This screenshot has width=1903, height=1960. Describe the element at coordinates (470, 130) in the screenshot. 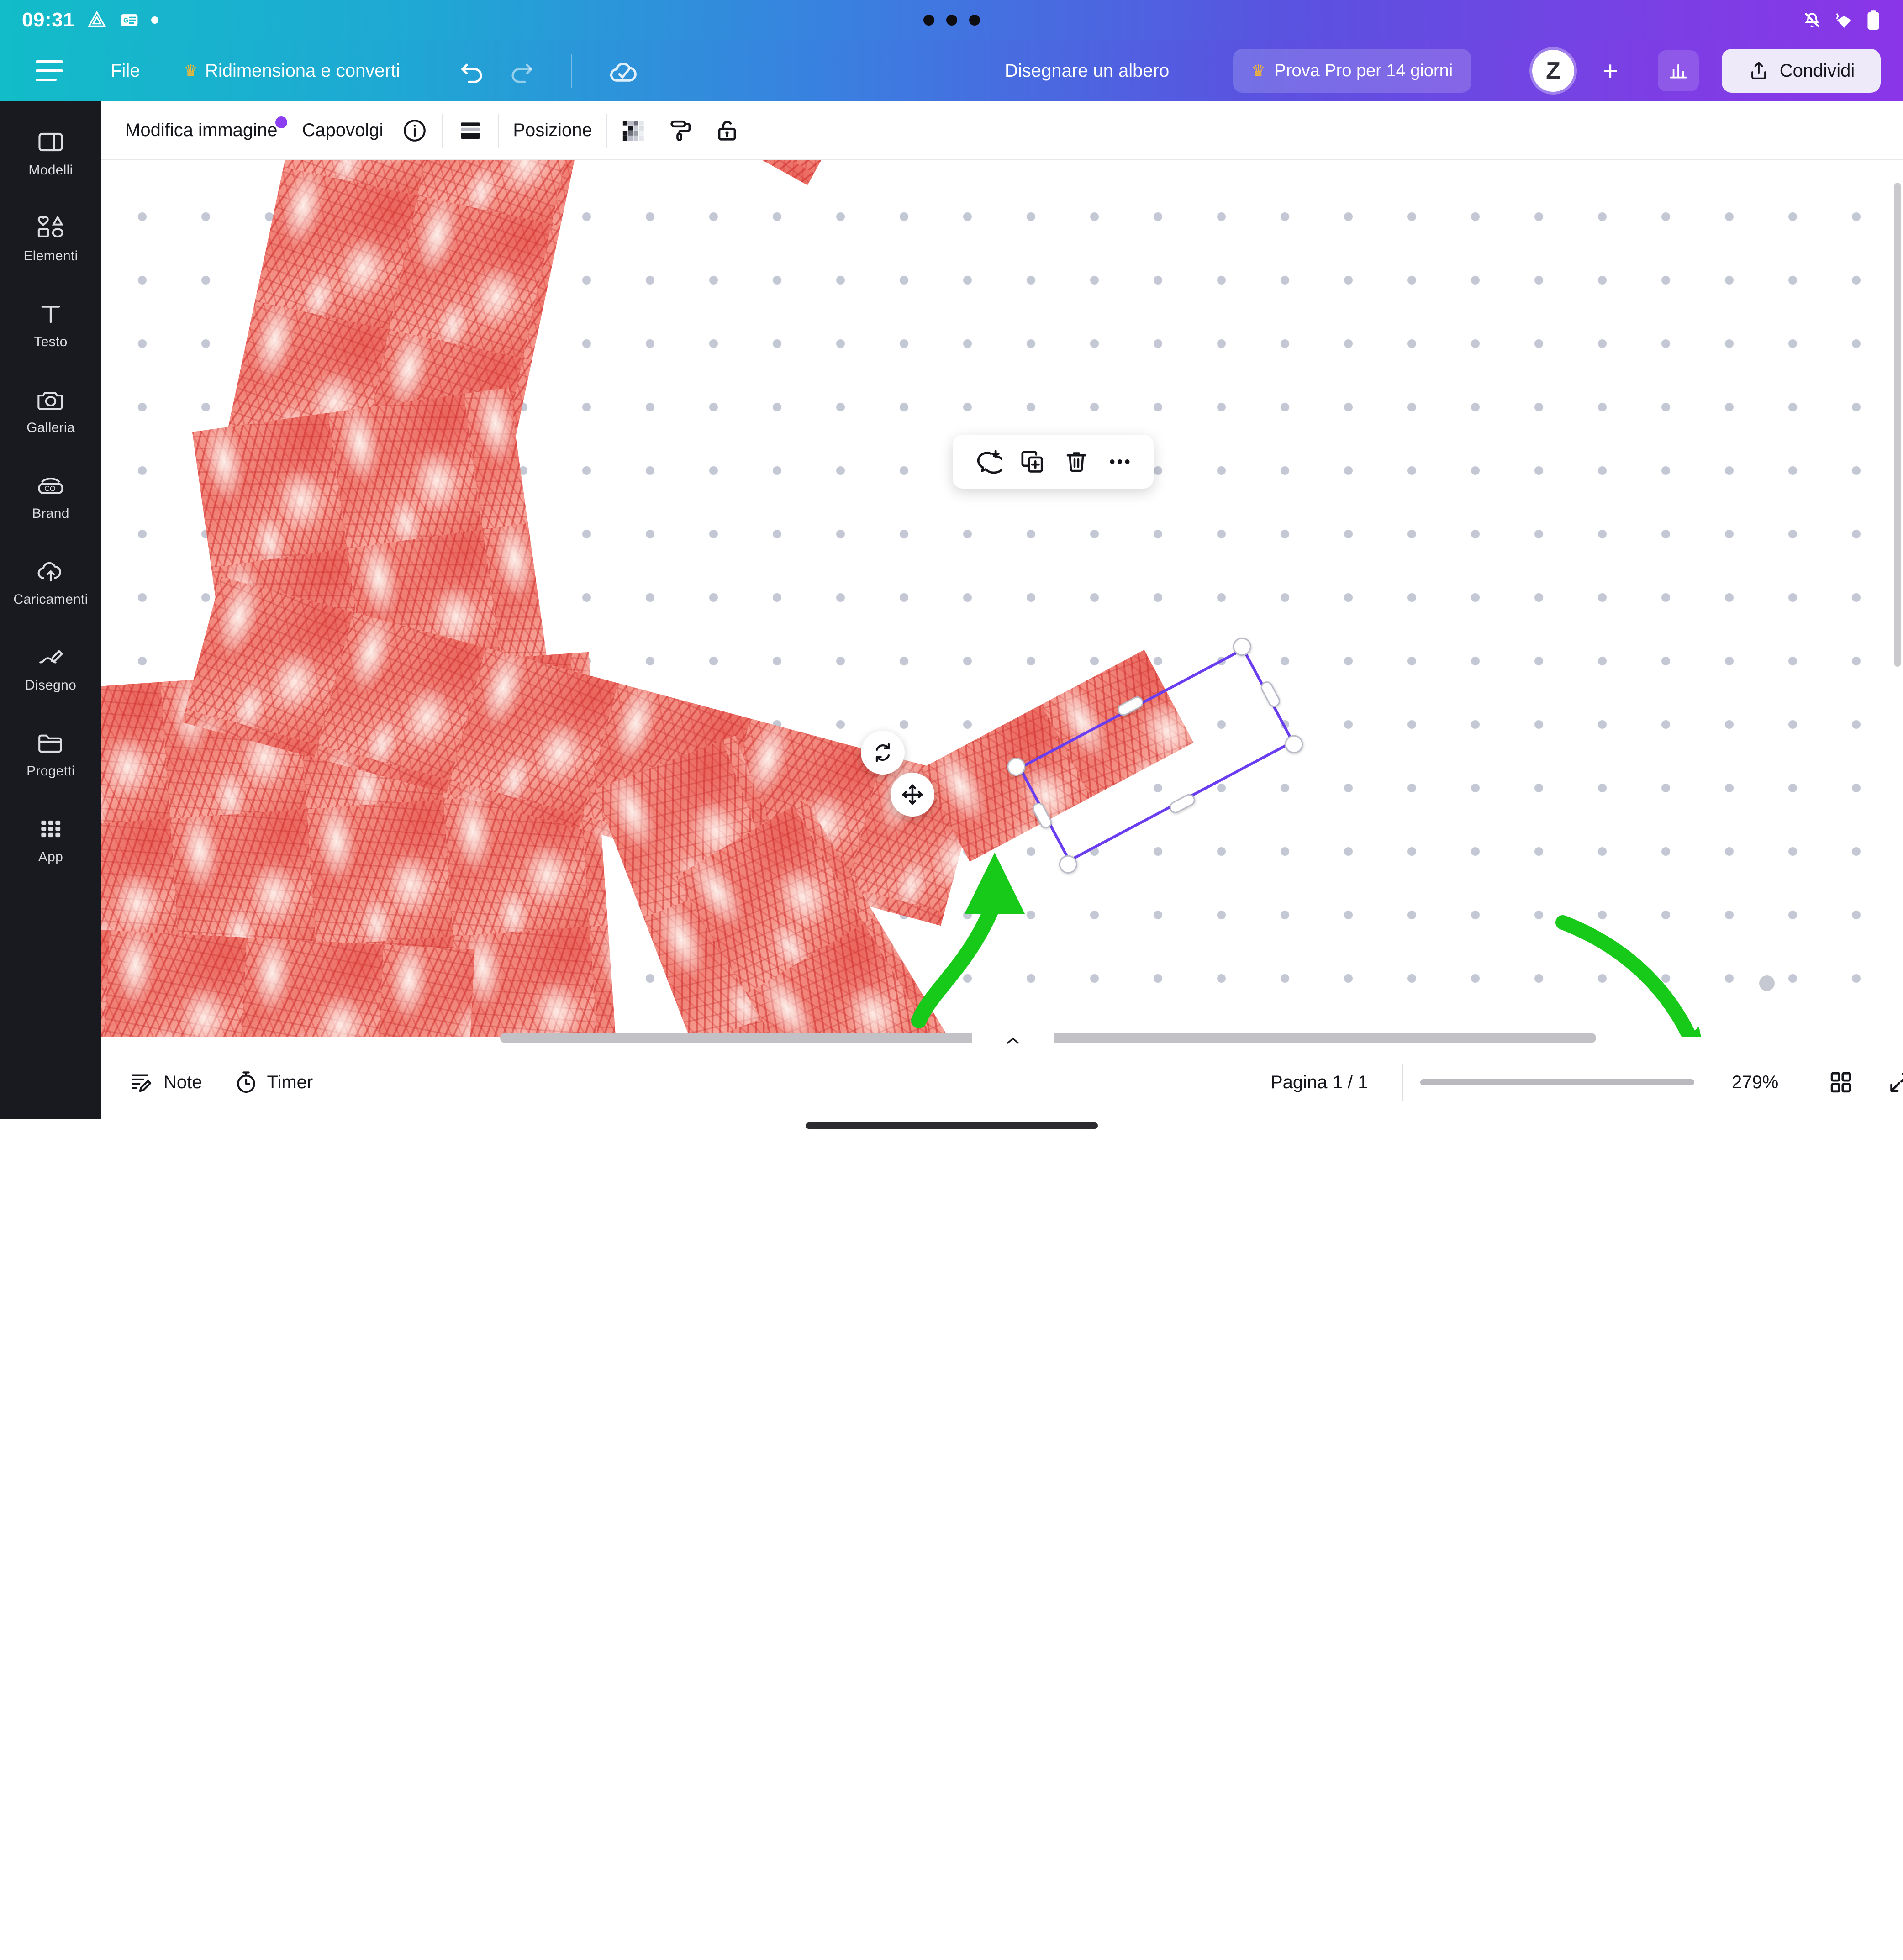

I see `layers-icon` at that location.